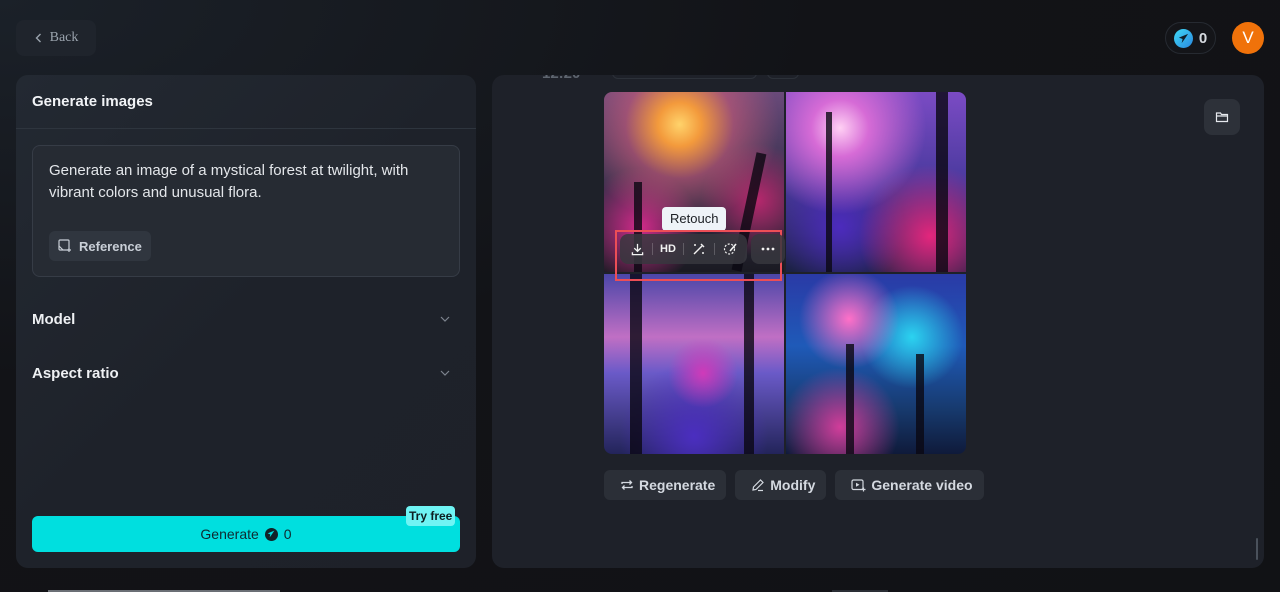  Describe the element at coordinates (858, 485) in the screenshot. I see `video-icon` at that location.